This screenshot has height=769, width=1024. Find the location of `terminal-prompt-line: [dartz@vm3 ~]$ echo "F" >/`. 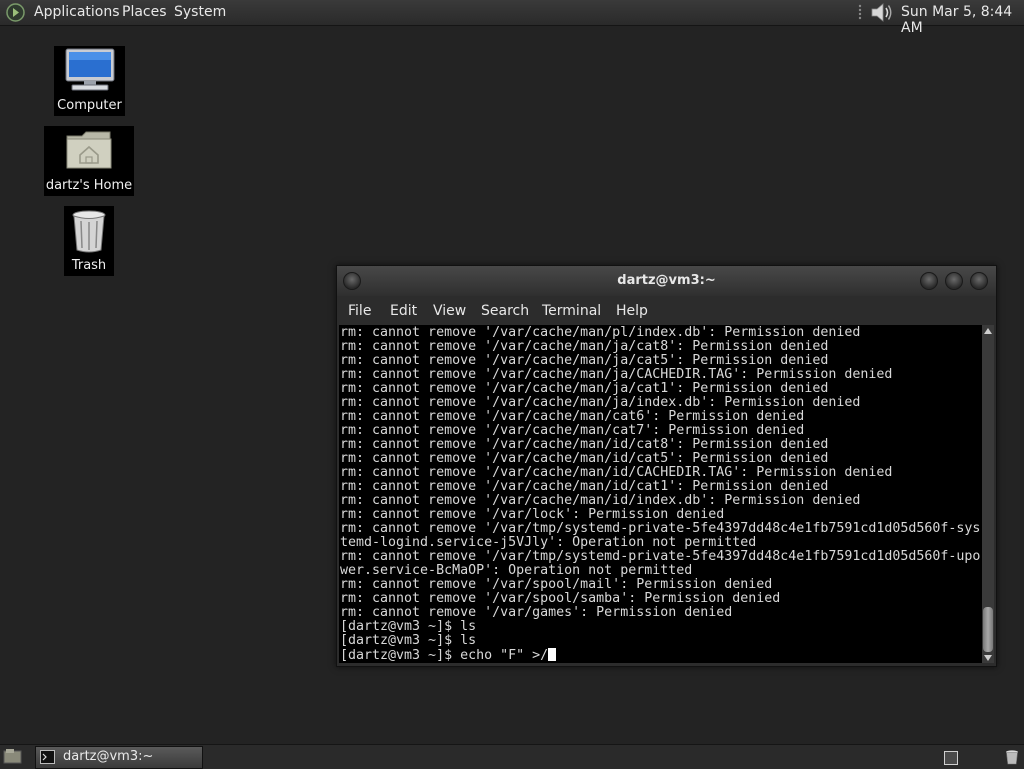

terminal-prompt-line: [dartz@vm3 ~]$ echo "F" >/ is located at coordinates (444, 655).